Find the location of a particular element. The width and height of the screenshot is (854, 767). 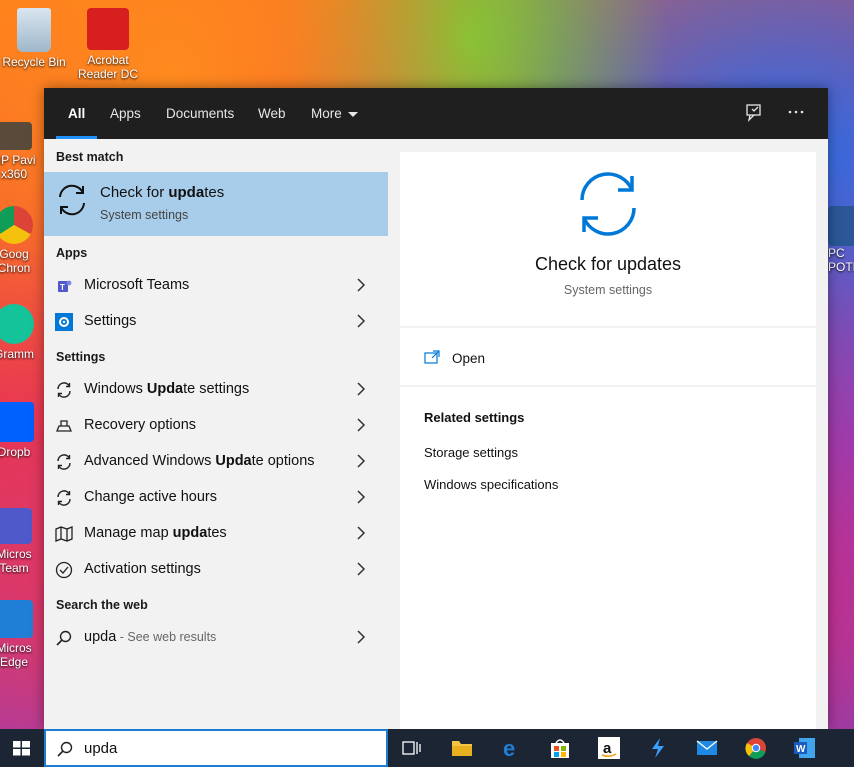

label-part: Recovery options is located at coordinates (140, 425).